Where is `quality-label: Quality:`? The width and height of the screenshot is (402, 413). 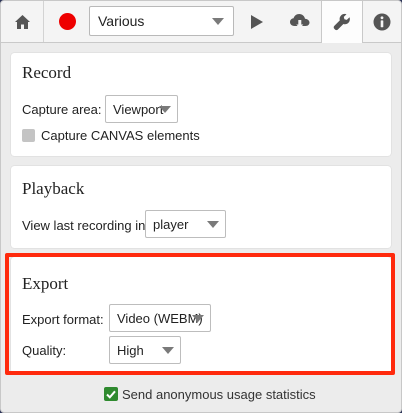
quality-label: Quality: is located at coordinates (44, 350).